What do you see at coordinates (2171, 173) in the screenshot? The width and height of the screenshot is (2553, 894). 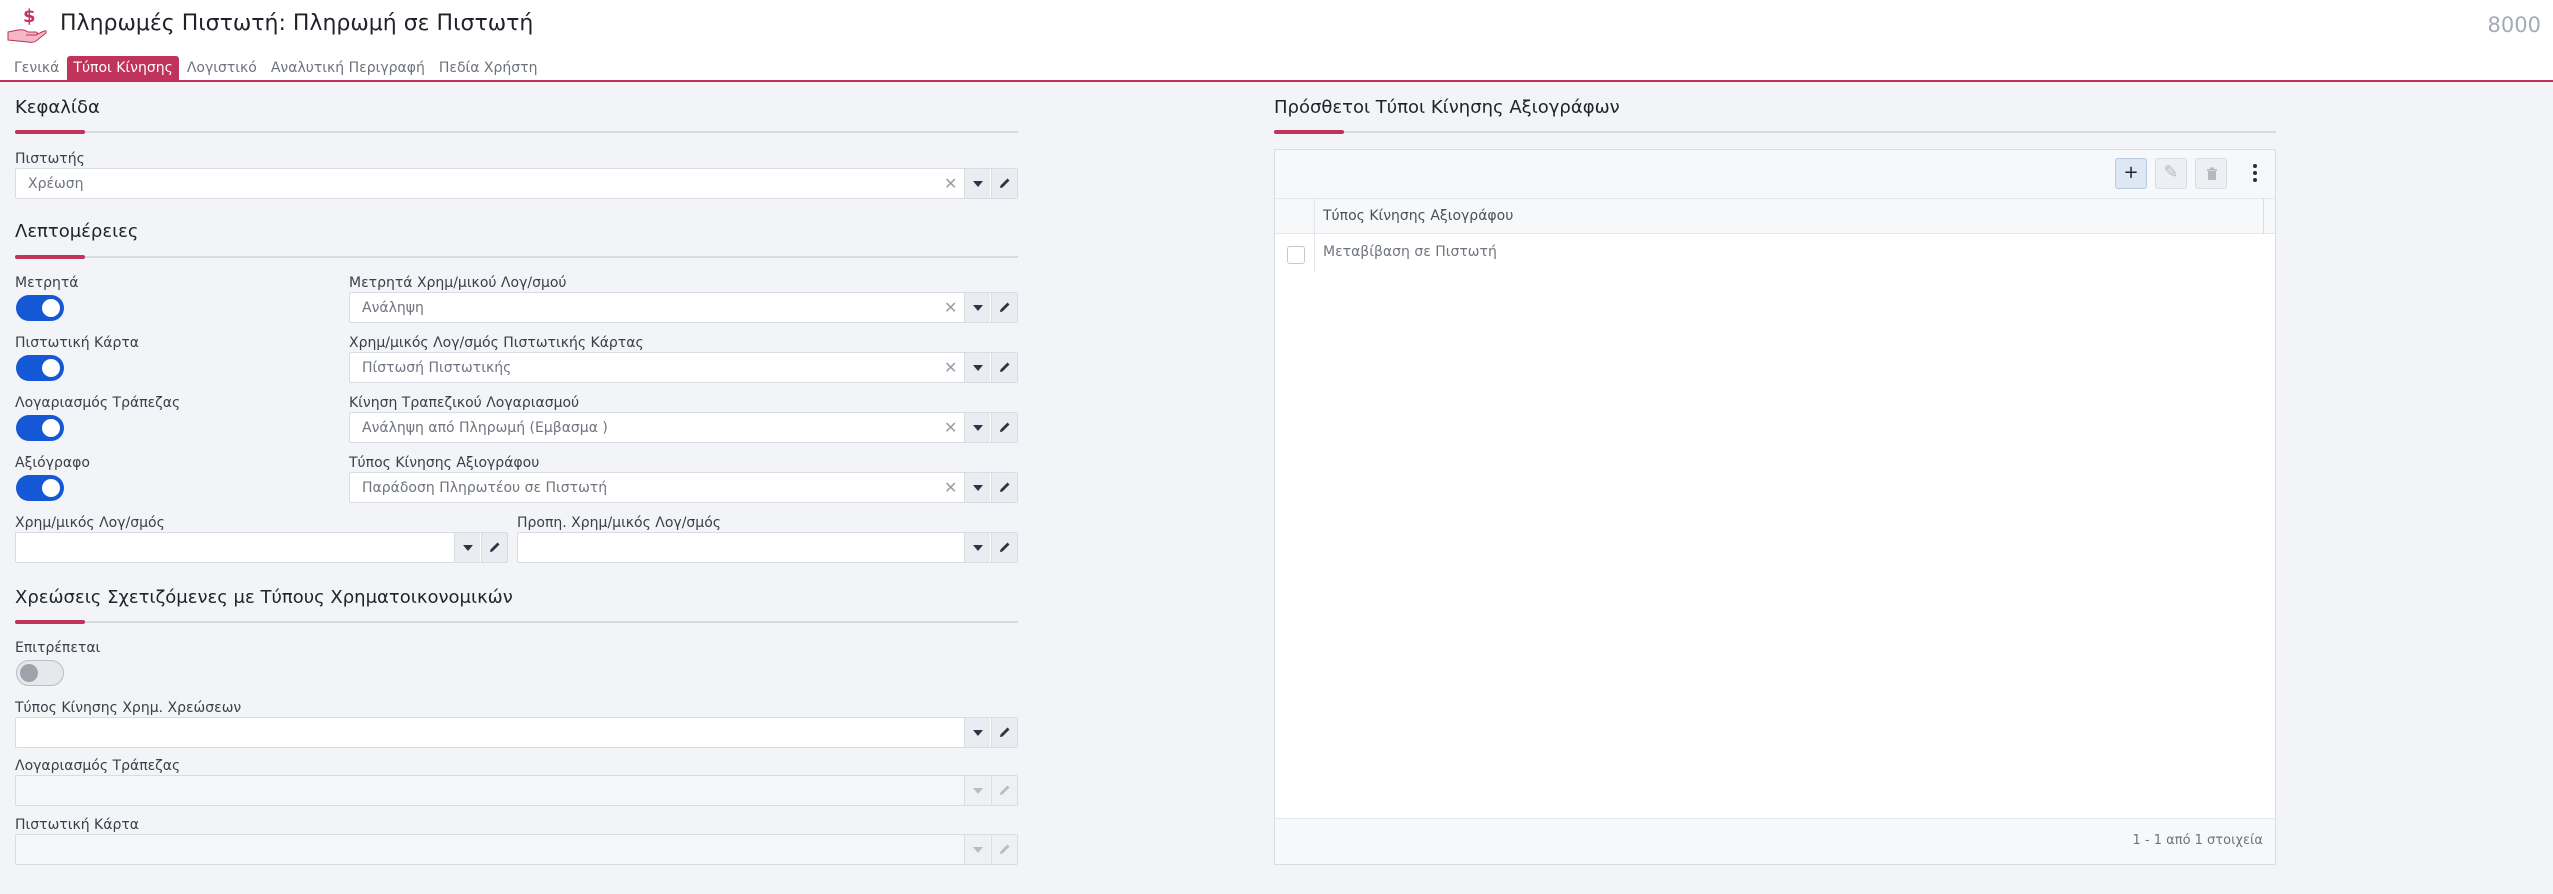 I see `edit-row-button: ✎` at bounding box center [2171, 173].